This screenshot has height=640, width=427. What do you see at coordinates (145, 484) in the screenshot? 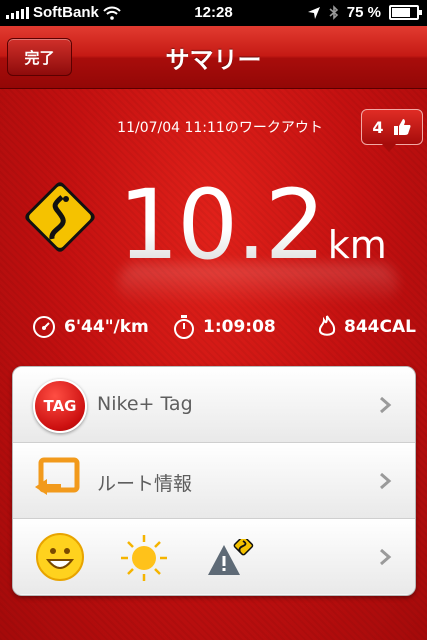
I see `route-info-label: ルート情報` at bounding box center [145, 484].